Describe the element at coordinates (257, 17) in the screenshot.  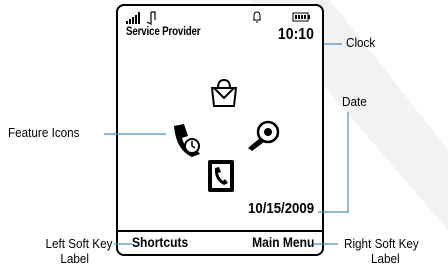
I see `bell-icon` at that location.